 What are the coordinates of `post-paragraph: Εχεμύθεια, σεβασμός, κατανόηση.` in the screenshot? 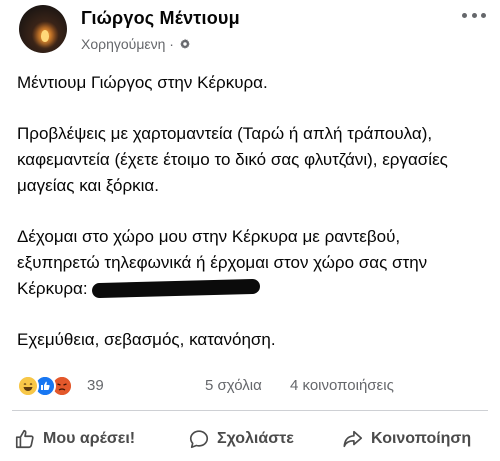 It's located at (146, 339).